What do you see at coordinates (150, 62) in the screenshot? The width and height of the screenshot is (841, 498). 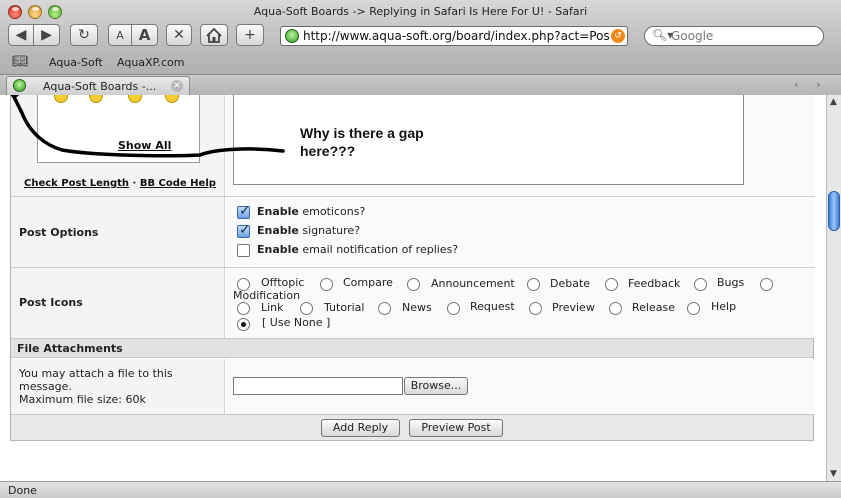 I see `bookmark-aquaxp: AquaXP.com` at bounding box center [150, 62].